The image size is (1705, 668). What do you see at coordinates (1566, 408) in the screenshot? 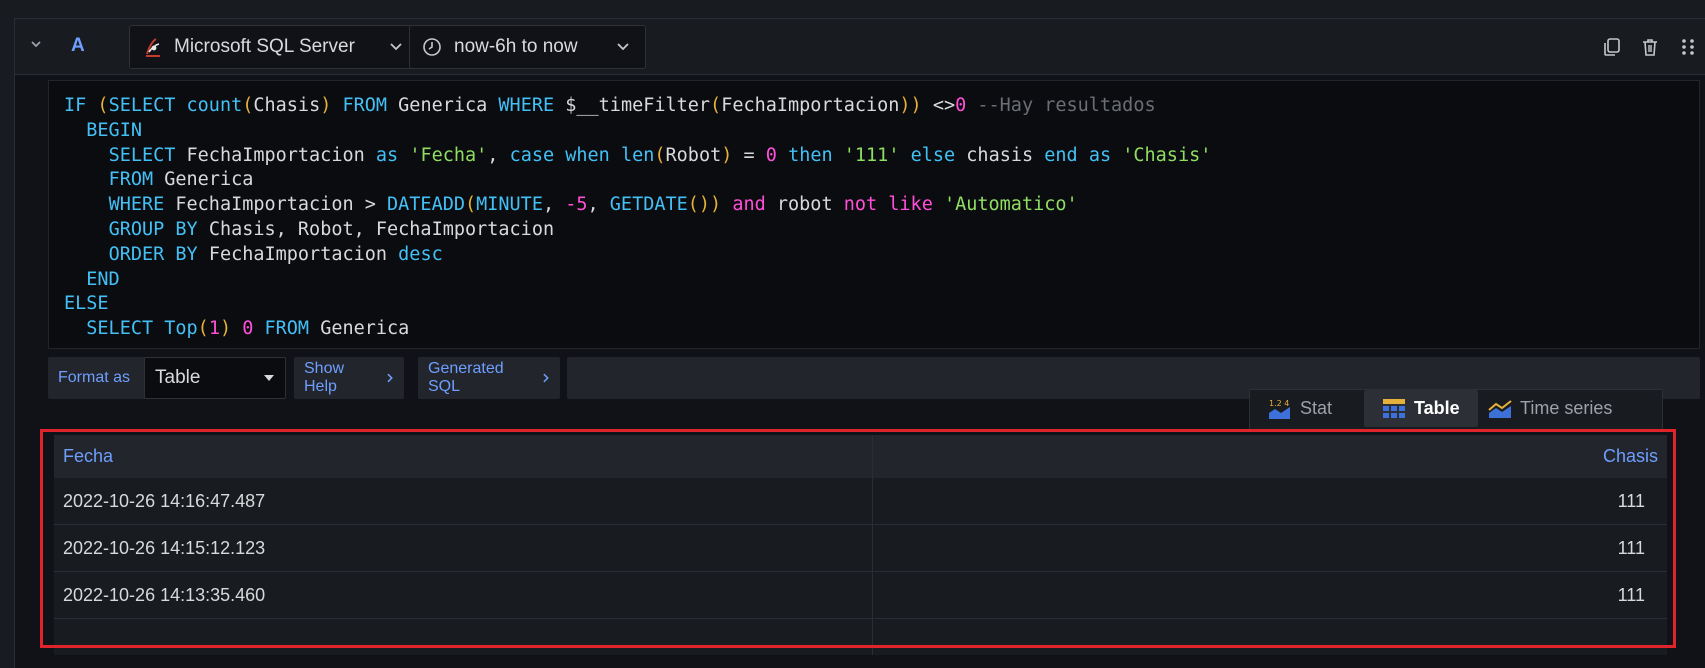
I see `viz-time-series-label: Time series` at bounding box center [1566, 408].